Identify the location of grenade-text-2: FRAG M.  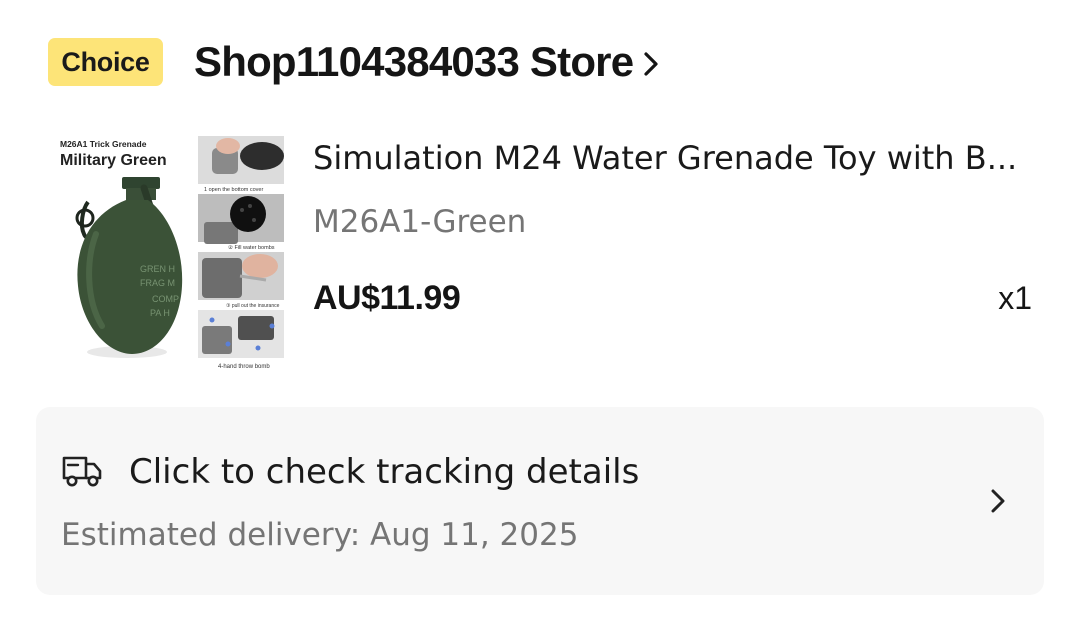
(157, 283).